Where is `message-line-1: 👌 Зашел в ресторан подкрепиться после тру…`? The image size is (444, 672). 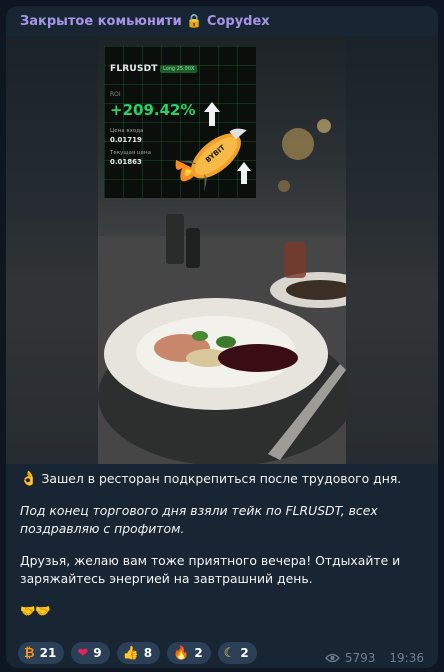
message-line-1: 👌 Зашел в ресторан подкрепиться после тру… is located at coordinates (224, 479).